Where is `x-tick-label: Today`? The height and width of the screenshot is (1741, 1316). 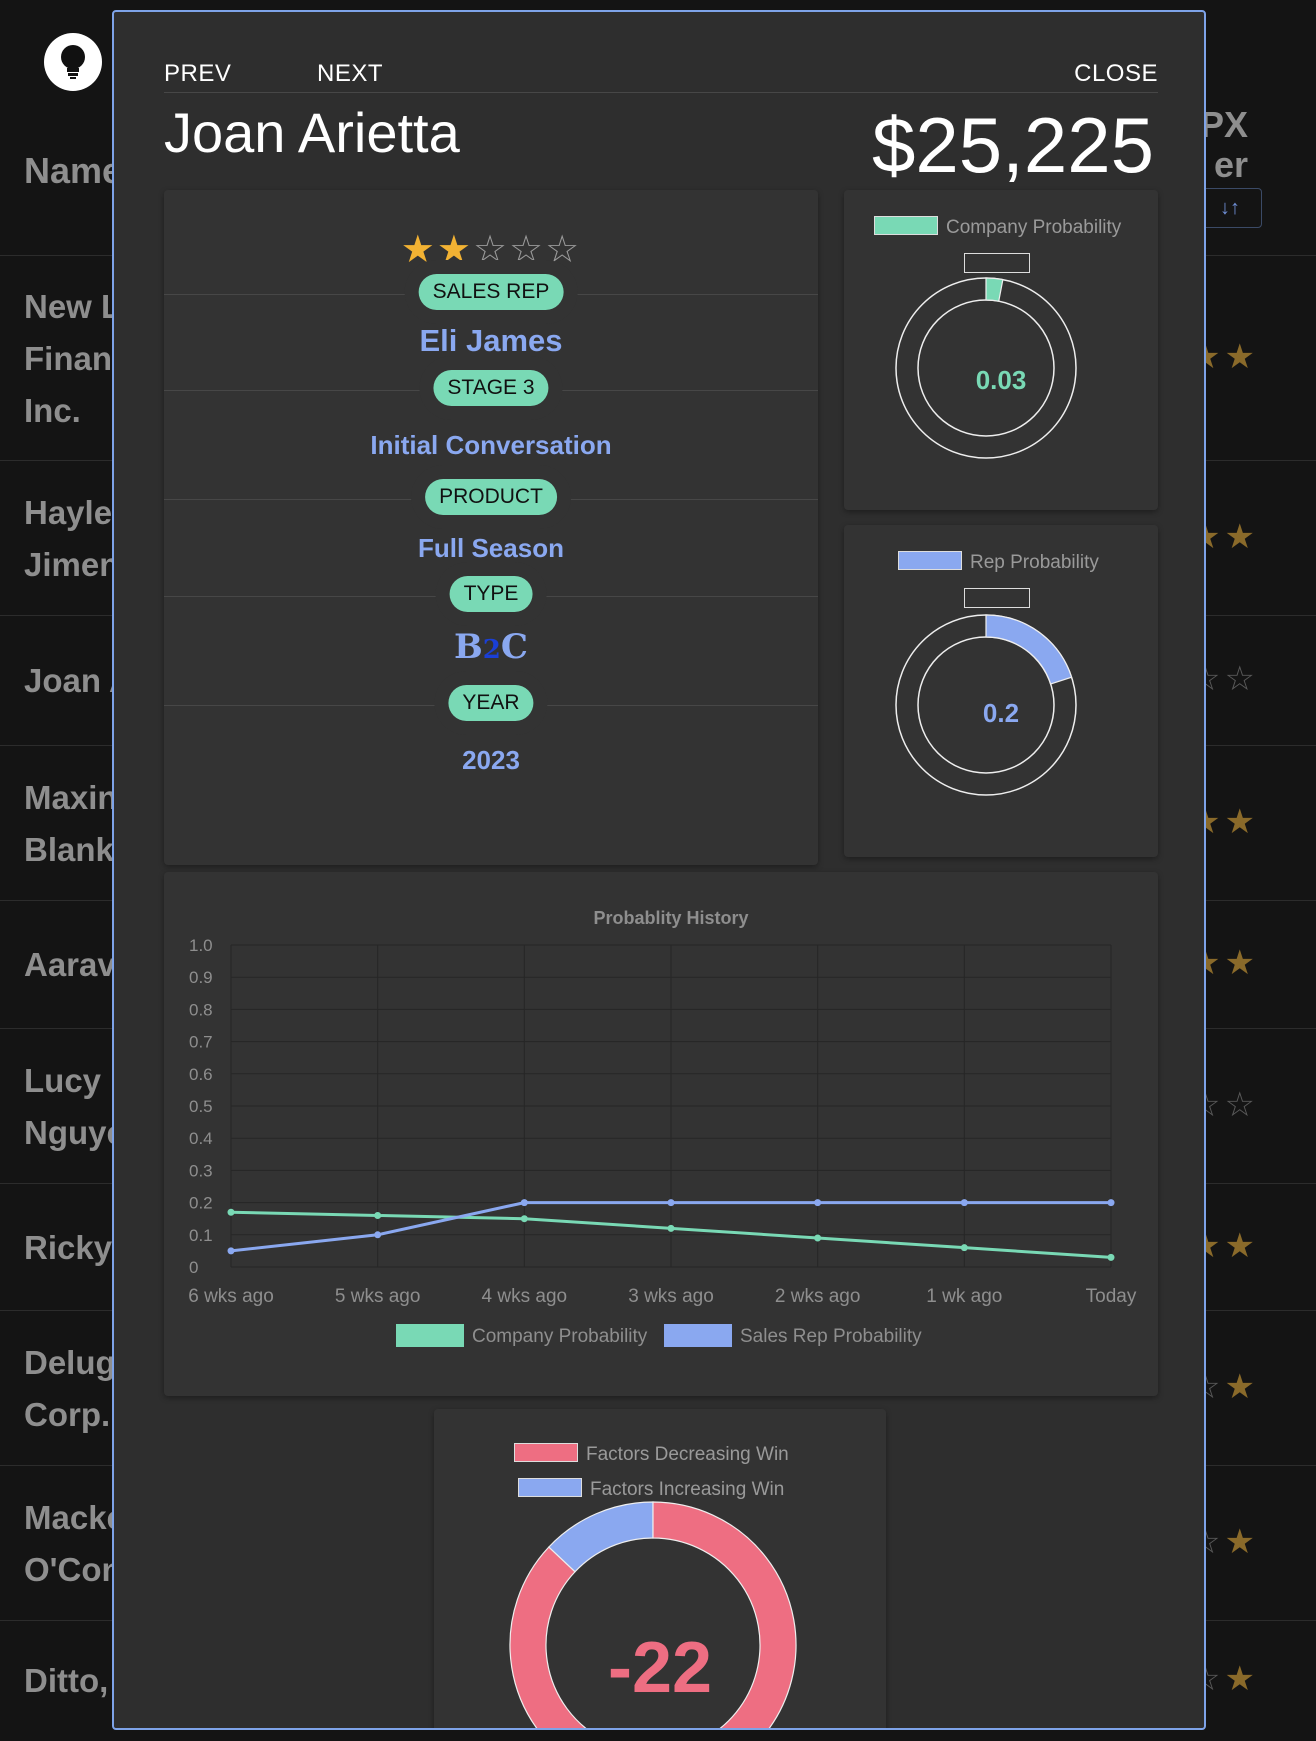 x-tick-label: Today is located at coordinates (1111, 1296).